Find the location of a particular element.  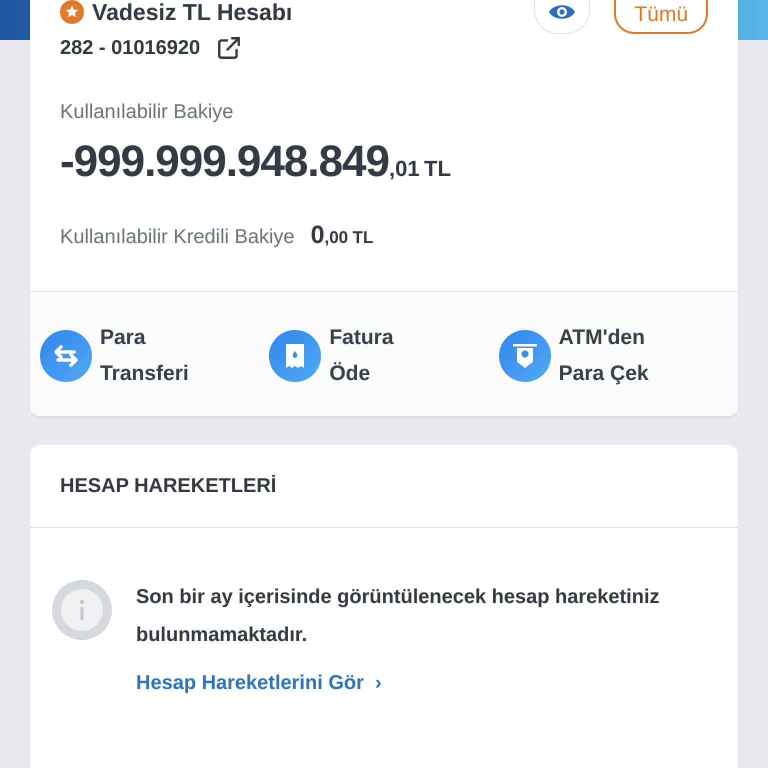

credit-balance-label: Kullanılabilir Kredili Bakiye is located at coordinates (177, 237).